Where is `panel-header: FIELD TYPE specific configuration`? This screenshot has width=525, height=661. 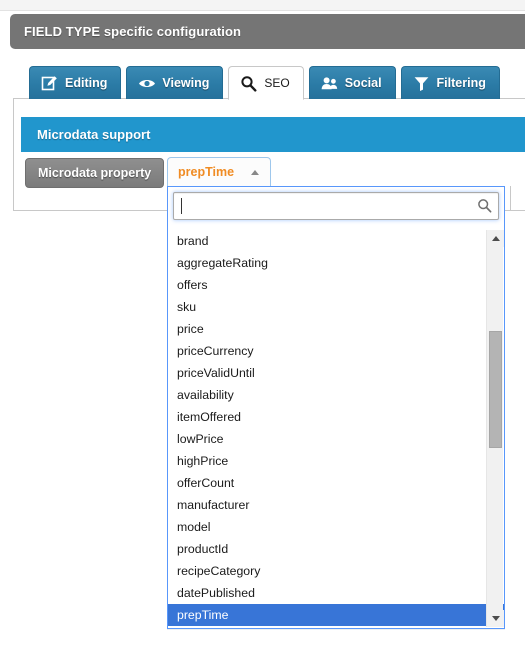
panel-header: FIELD TYPE specific configuration is located at coordinates (267, 31).